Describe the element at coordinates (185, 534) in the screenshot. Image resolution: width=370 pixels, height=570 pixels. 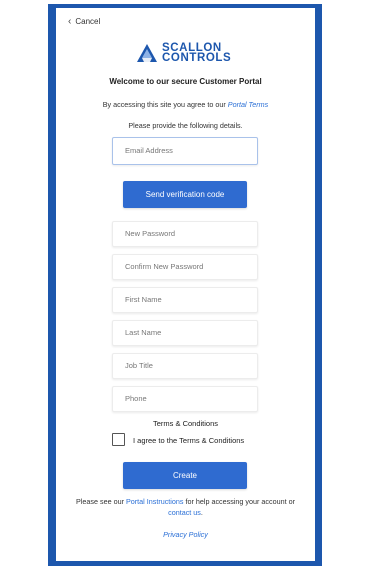
I see `privacy-policy-link: Privacy Policy` at that location.